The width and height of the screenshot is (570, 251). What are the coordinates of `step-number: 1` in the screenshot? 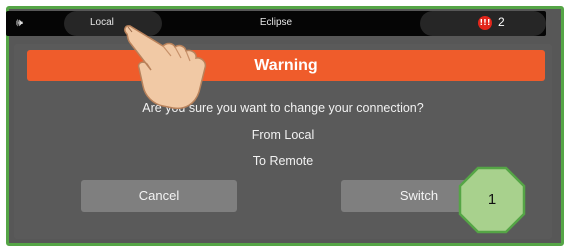 It's located at (492, 199).